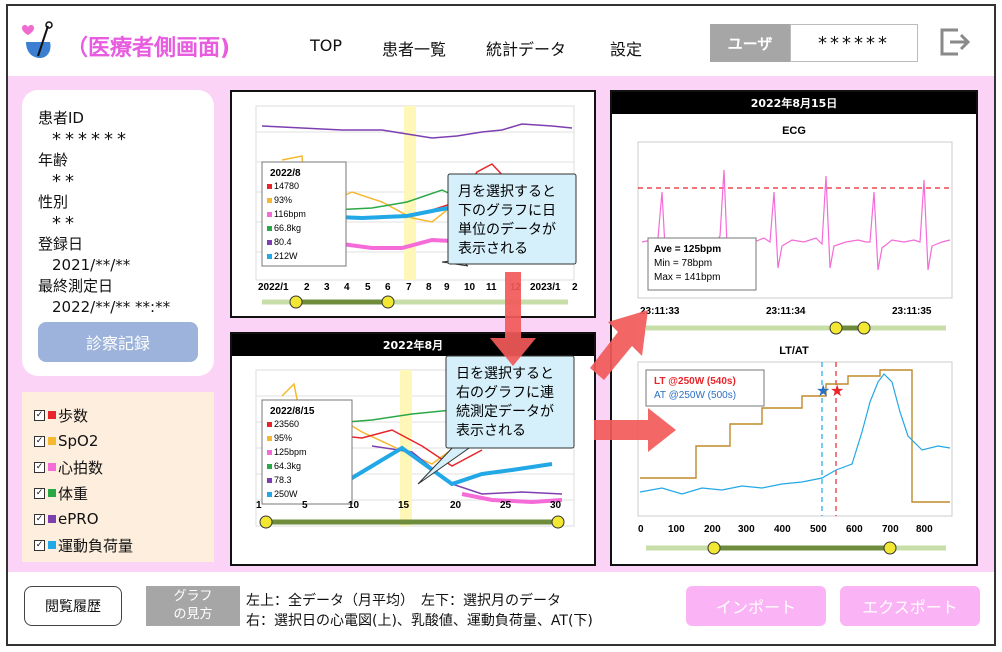 This screenshot has width=1002, height=652. Describe the element at coordinates (327, 287) in the screenshot. I see `xtick: 3` at that location.